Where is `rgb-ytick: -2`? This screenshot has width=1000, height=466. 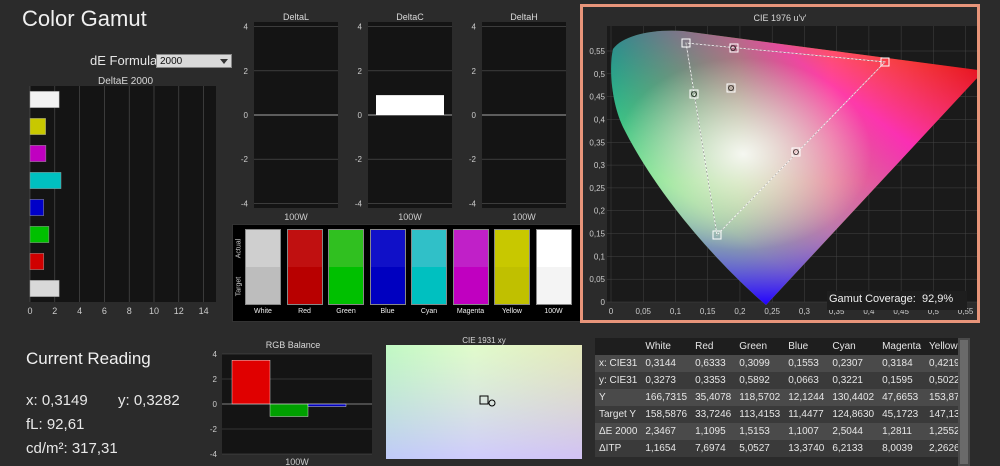 rgb-ytick: -2 is located at coordinates (214, 429).